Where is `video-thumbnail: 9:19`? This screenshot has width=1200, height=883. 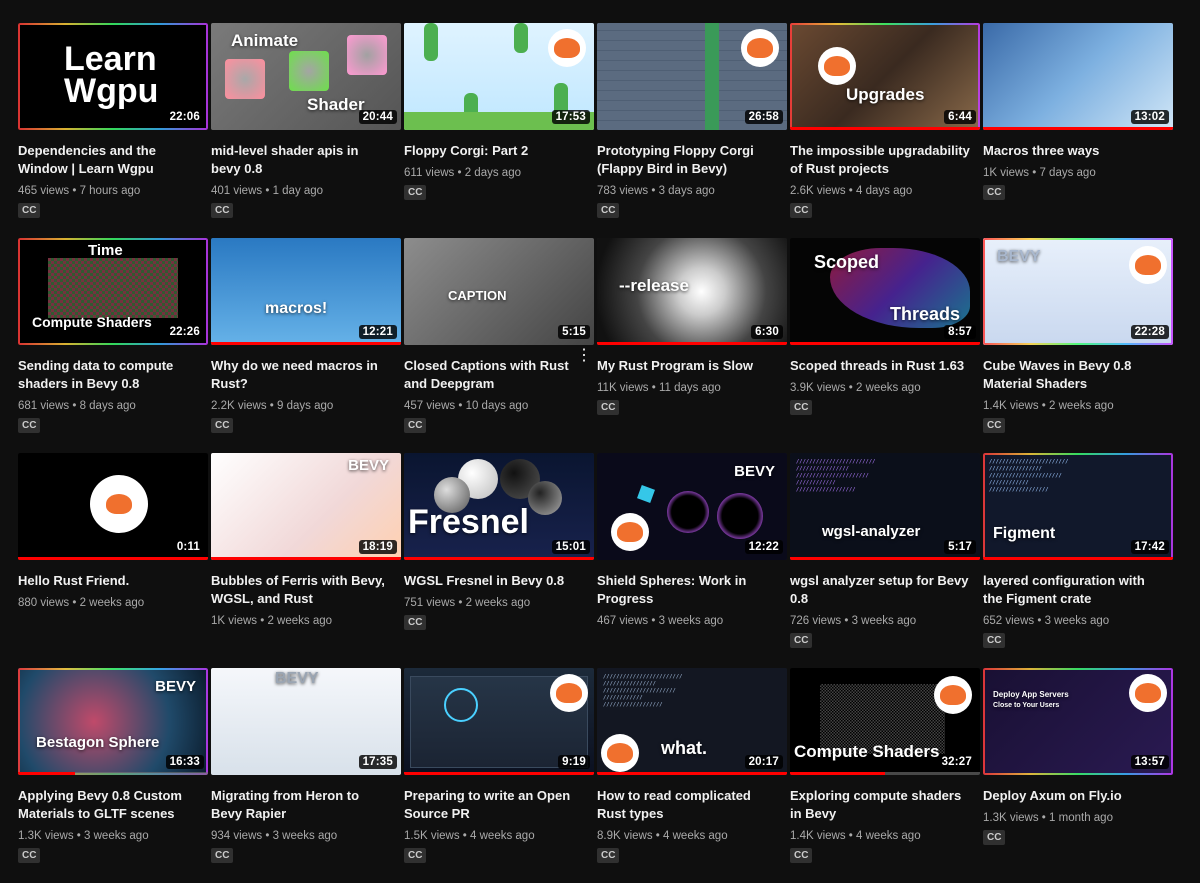
video-thumbnail: 9:19 is located at coordinates (499, 721).